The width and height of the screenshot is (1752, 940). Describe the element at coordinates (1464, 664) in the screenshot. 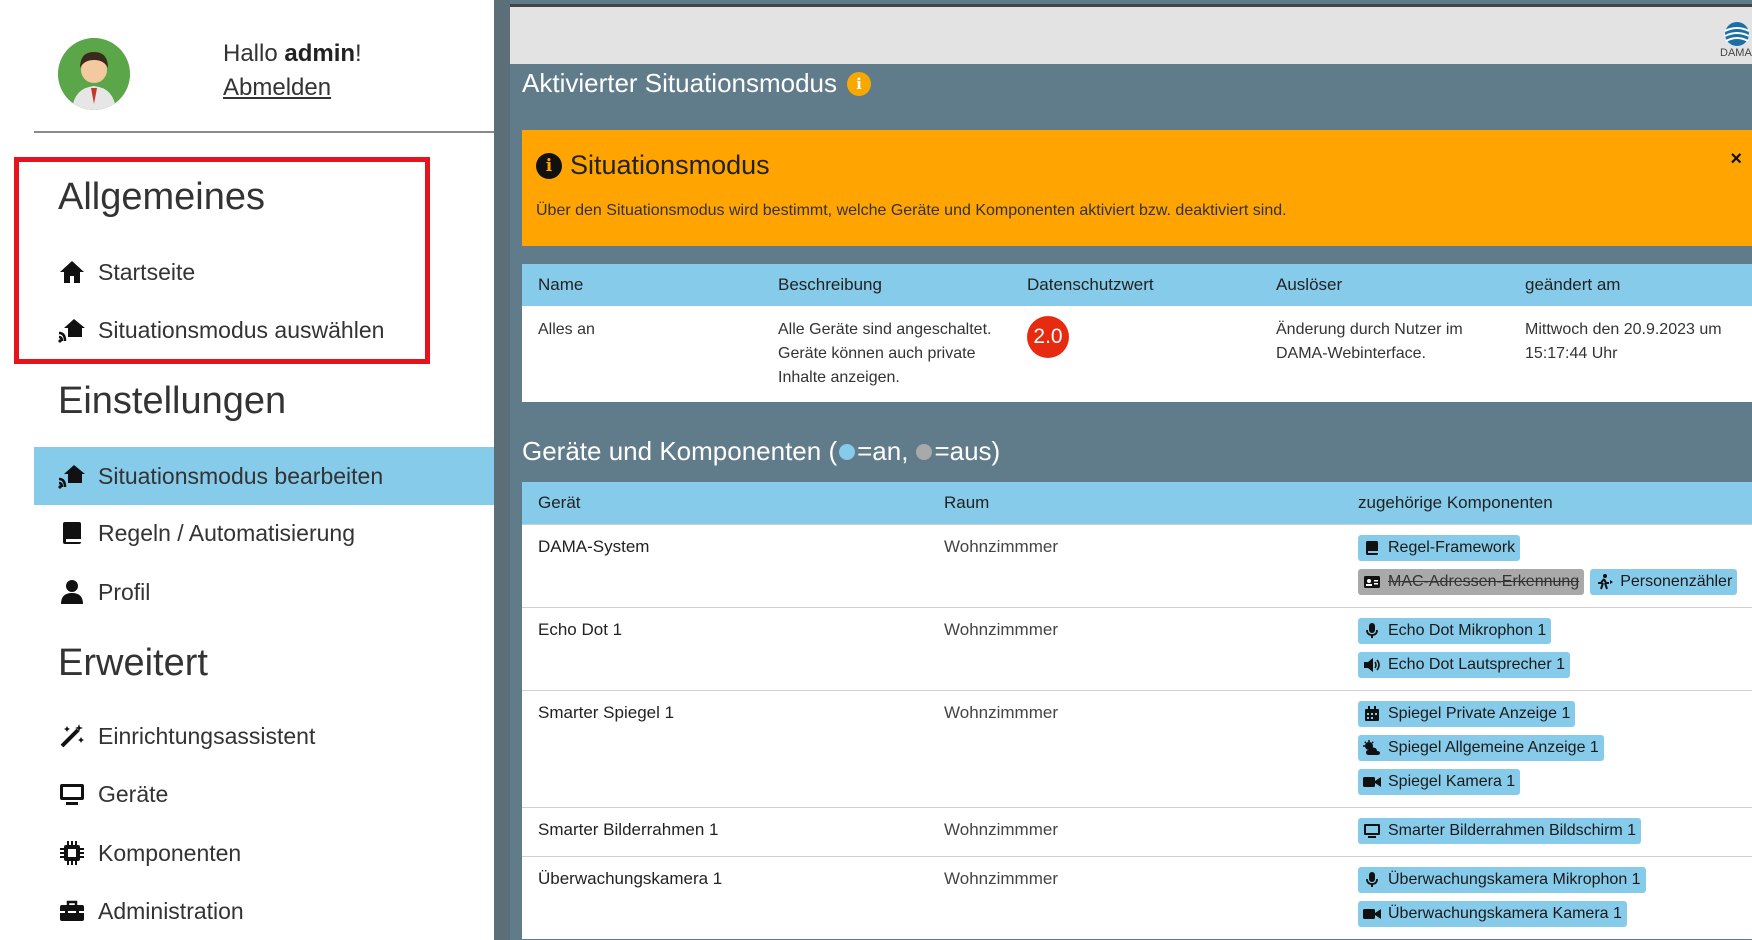

I see `component-chip: Echo Dot Lautsprecher 1` at that location.